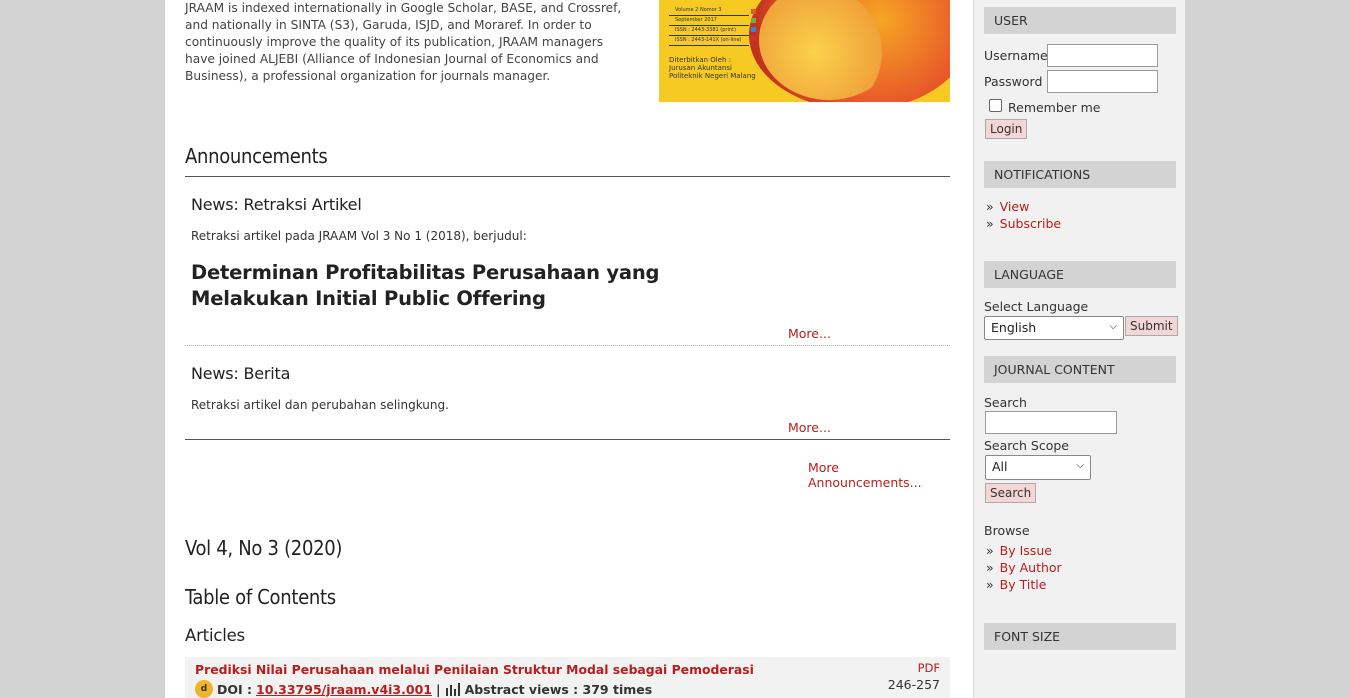 This screenshot has height=698, width=1350. What do you see at coordinates (1030, 567) in the screenshot?
I see `link-label: By Author` at bounding box center [1030, 567].